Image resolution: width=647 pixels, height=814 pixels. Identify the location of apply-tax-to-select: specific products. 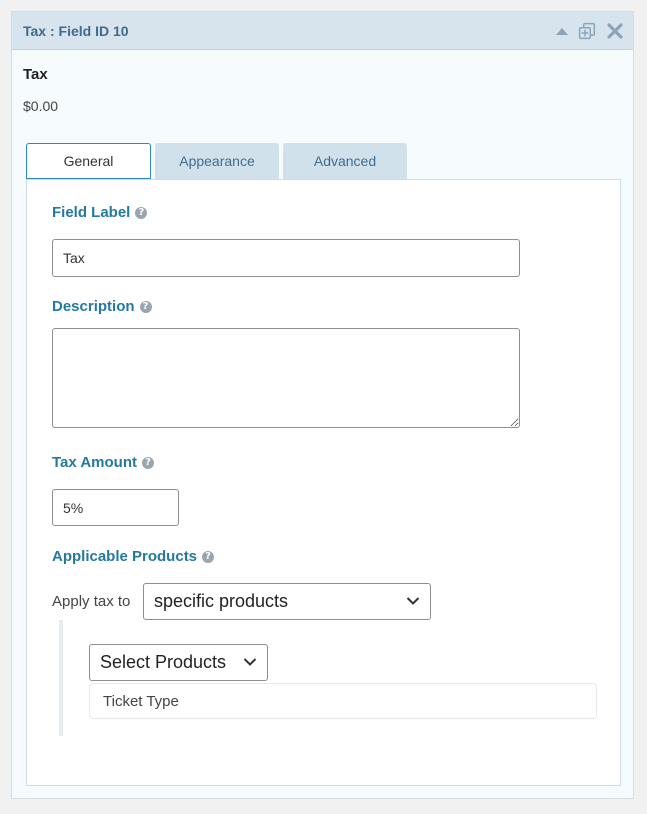
(287, 601).